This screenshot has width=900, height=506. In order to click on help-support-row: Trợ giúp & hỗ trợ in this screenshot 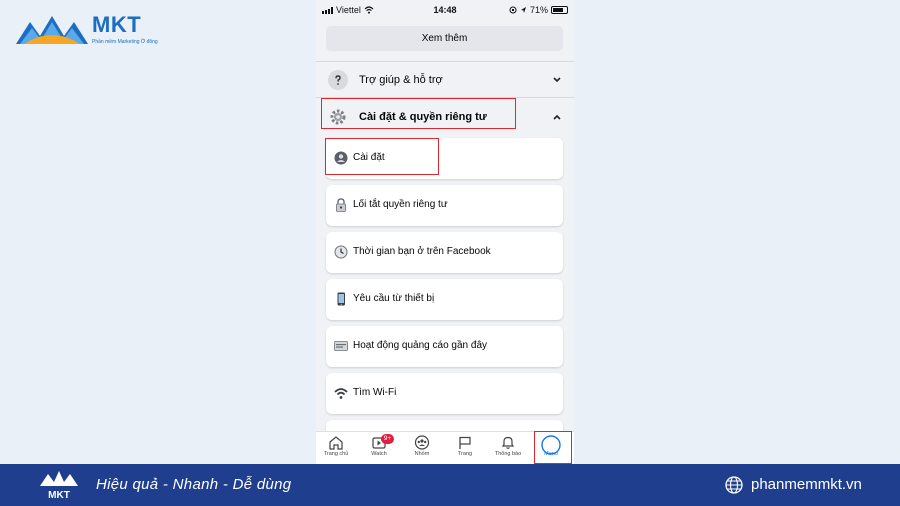, I will do `click(445, 80)`.